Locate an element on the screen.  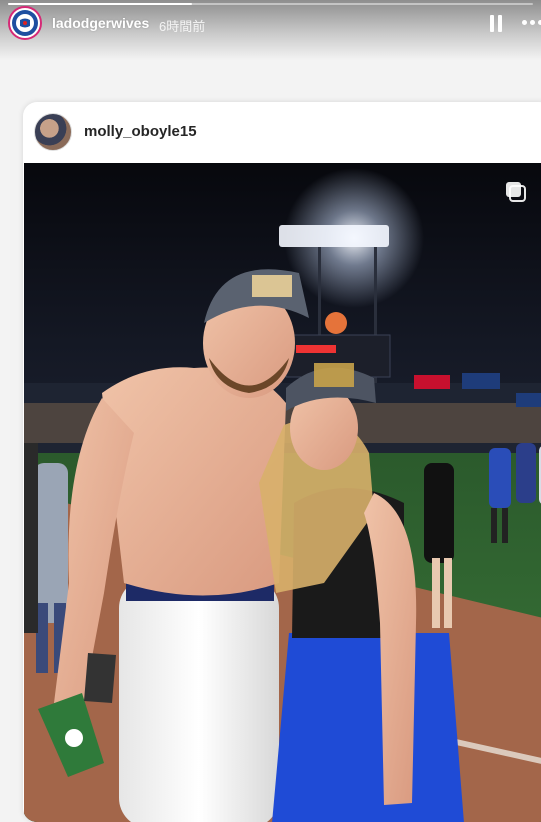
story-avatar is located at coordinates (25, 23).